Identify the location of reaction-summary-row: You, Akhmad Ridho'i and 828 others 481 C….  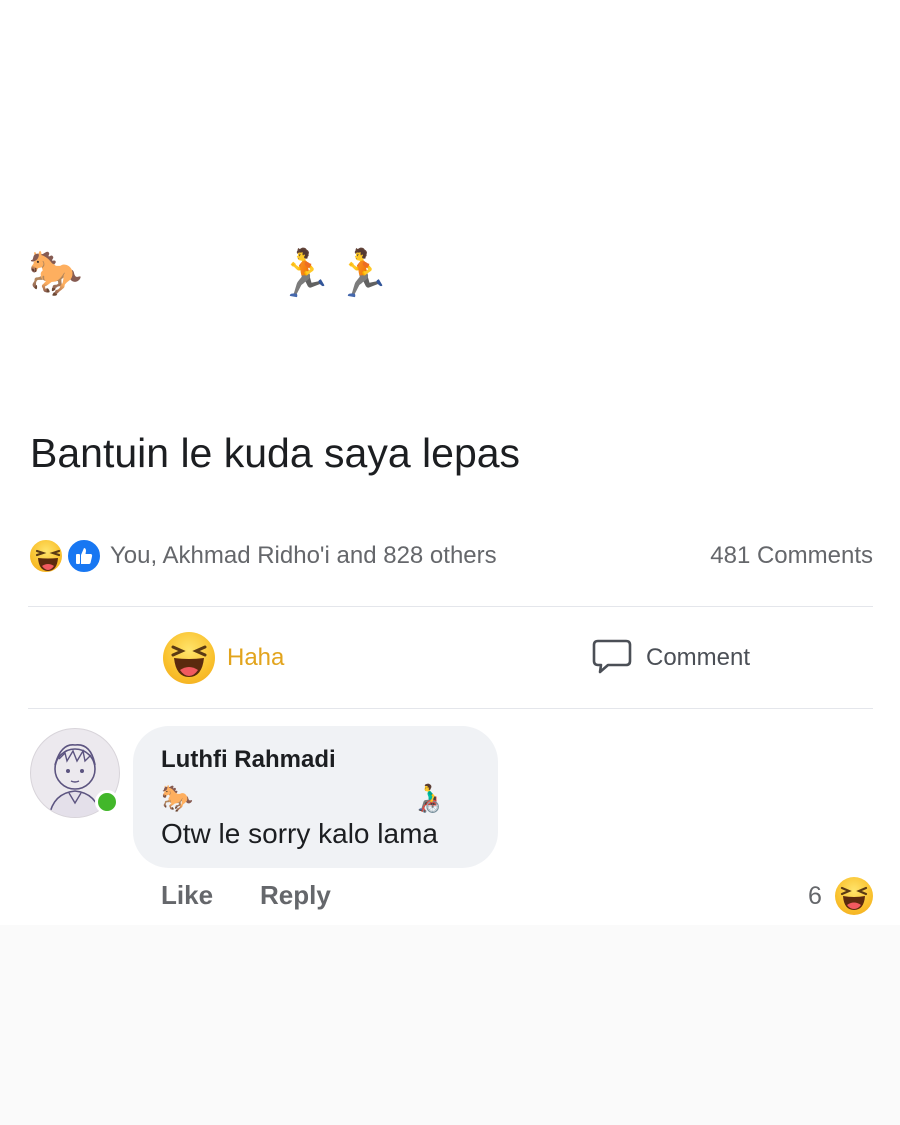
(450, 556).